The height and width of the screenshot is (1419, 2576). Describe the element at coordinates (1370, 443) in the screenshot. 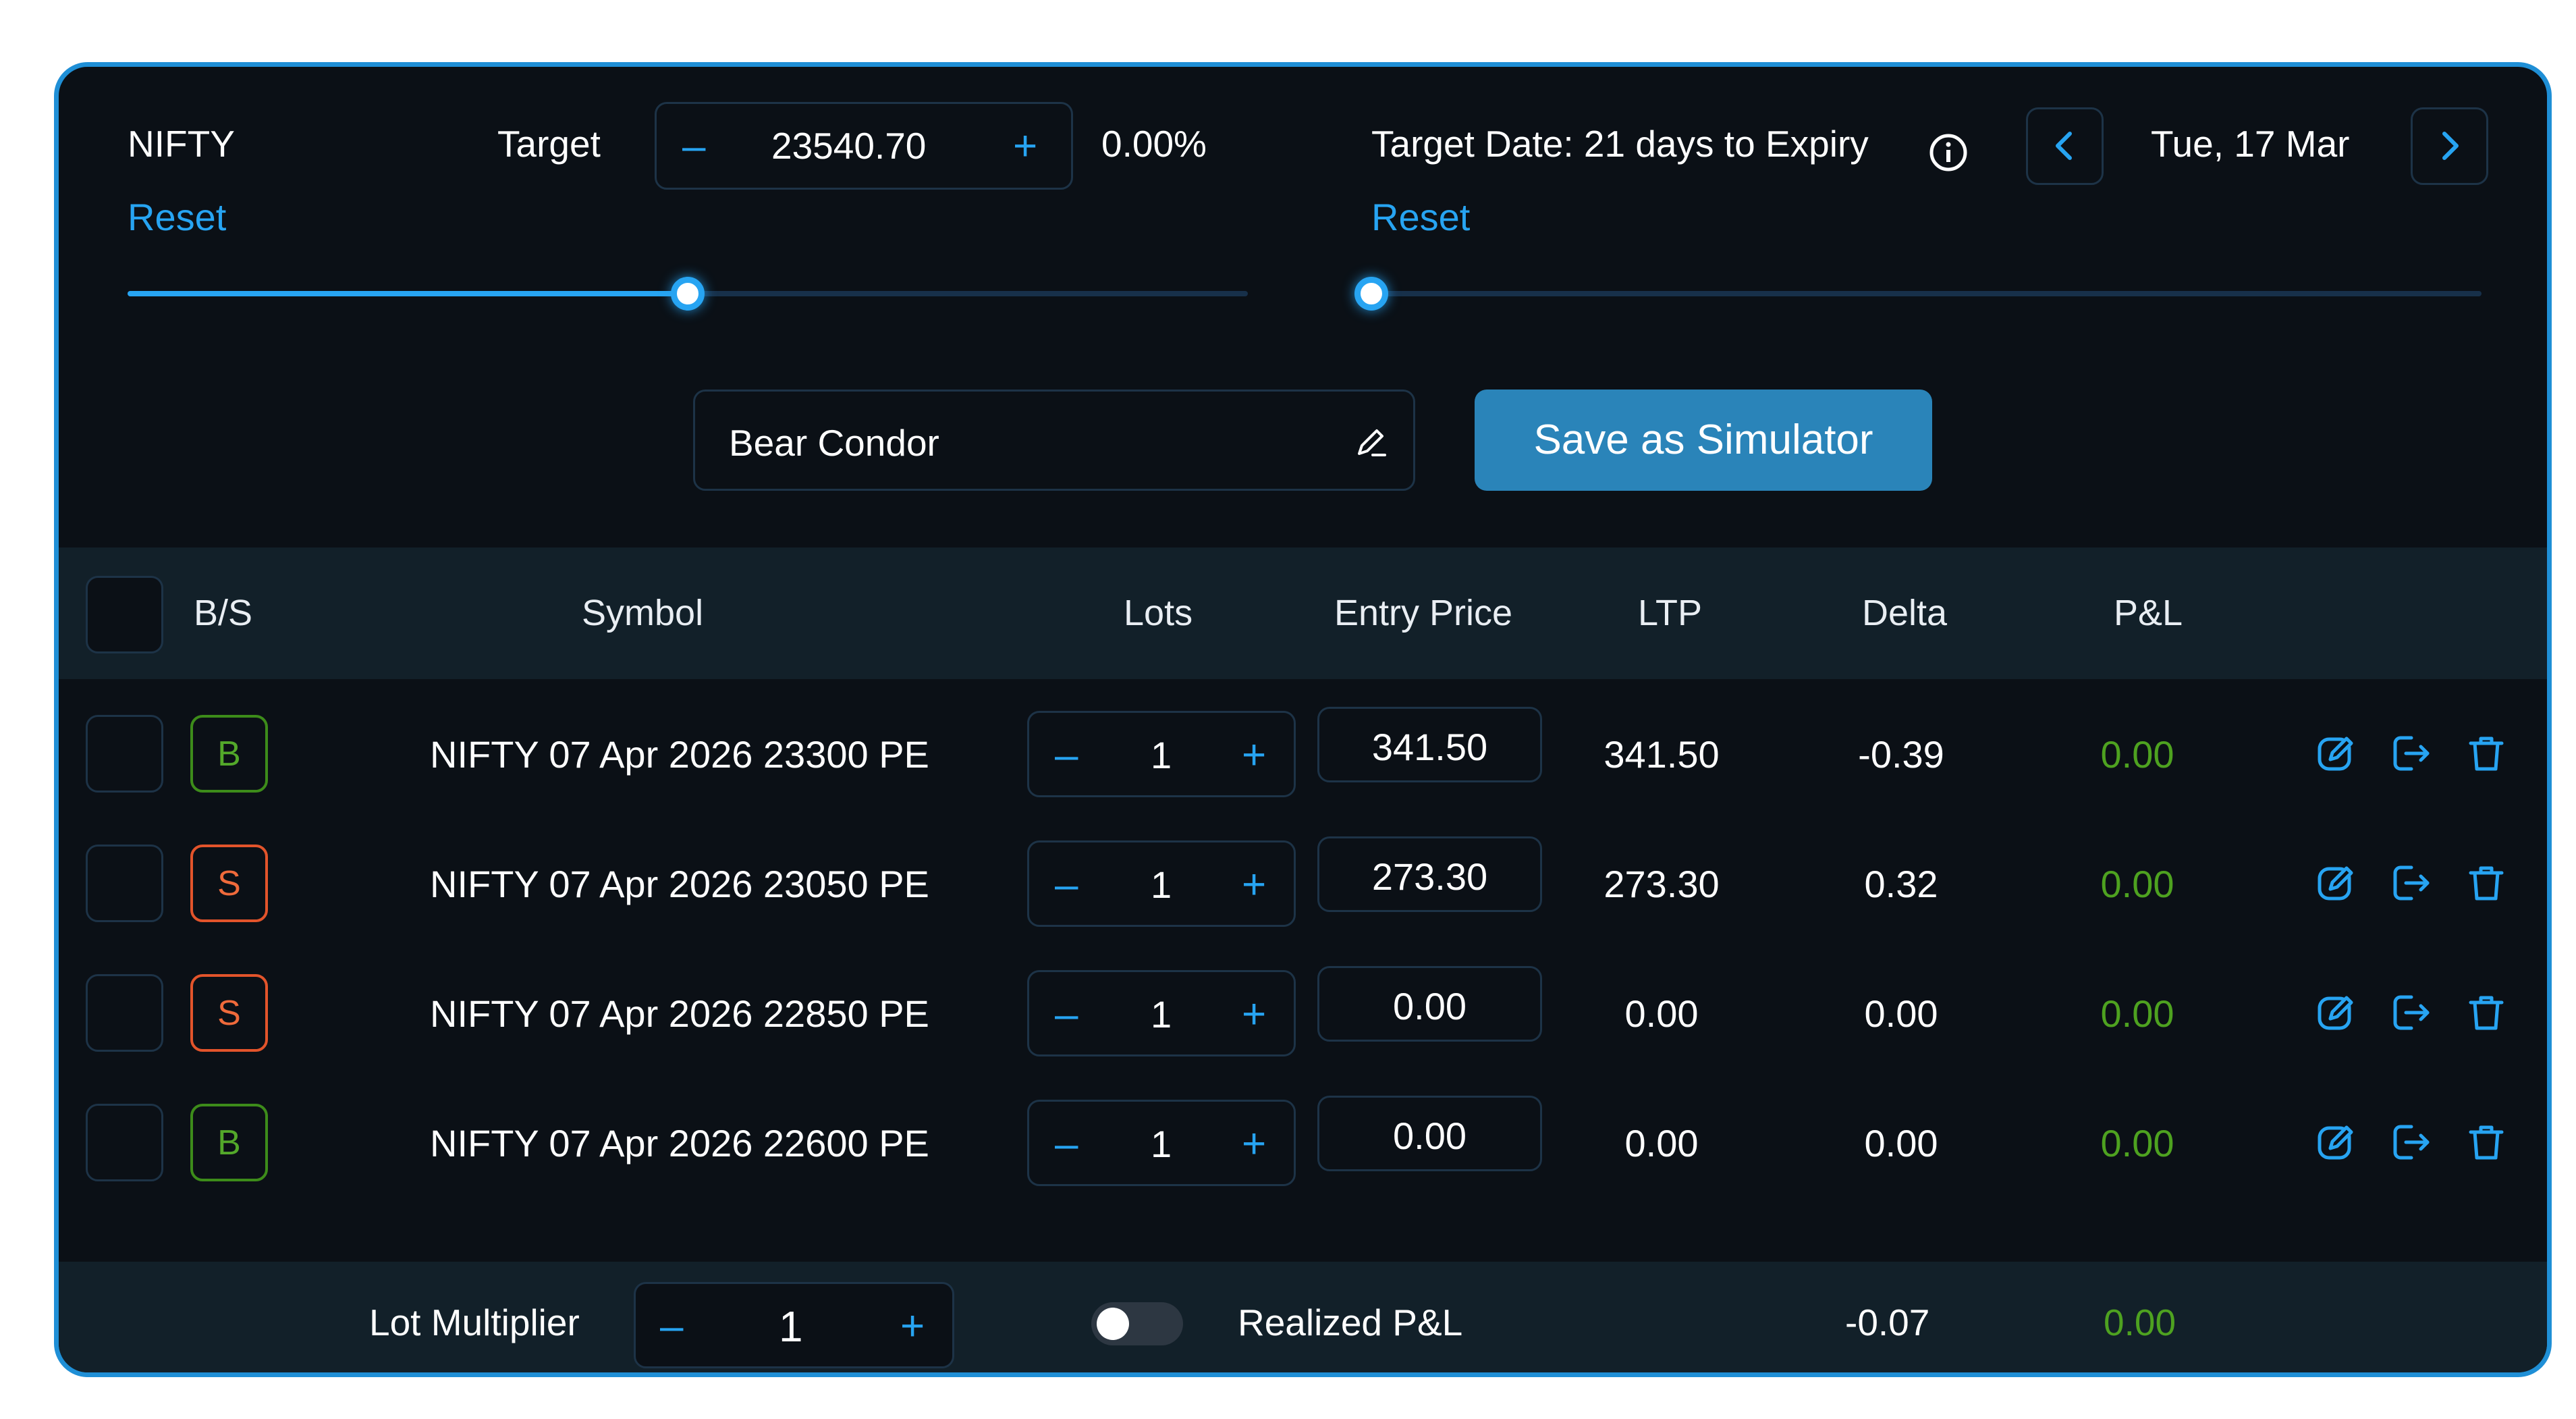

I see `pencil-icon` at that location.